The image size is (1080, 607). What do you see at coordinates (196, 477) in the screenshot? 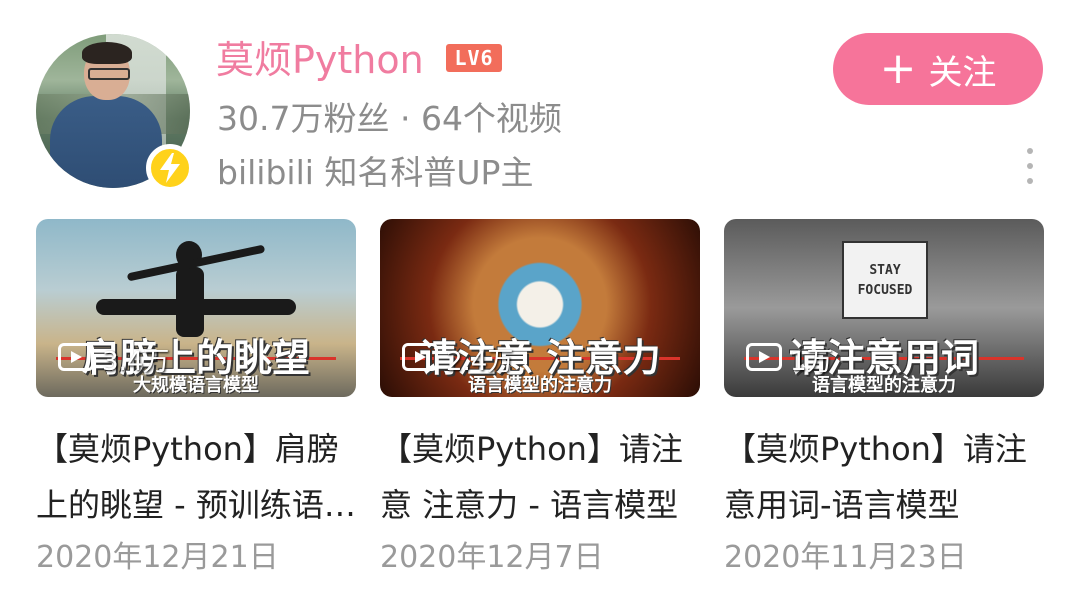
I see `video-title: 【莫烦Python】肩膀上的眺望 - 预训练语言模型` at bounding box center [196, 477].